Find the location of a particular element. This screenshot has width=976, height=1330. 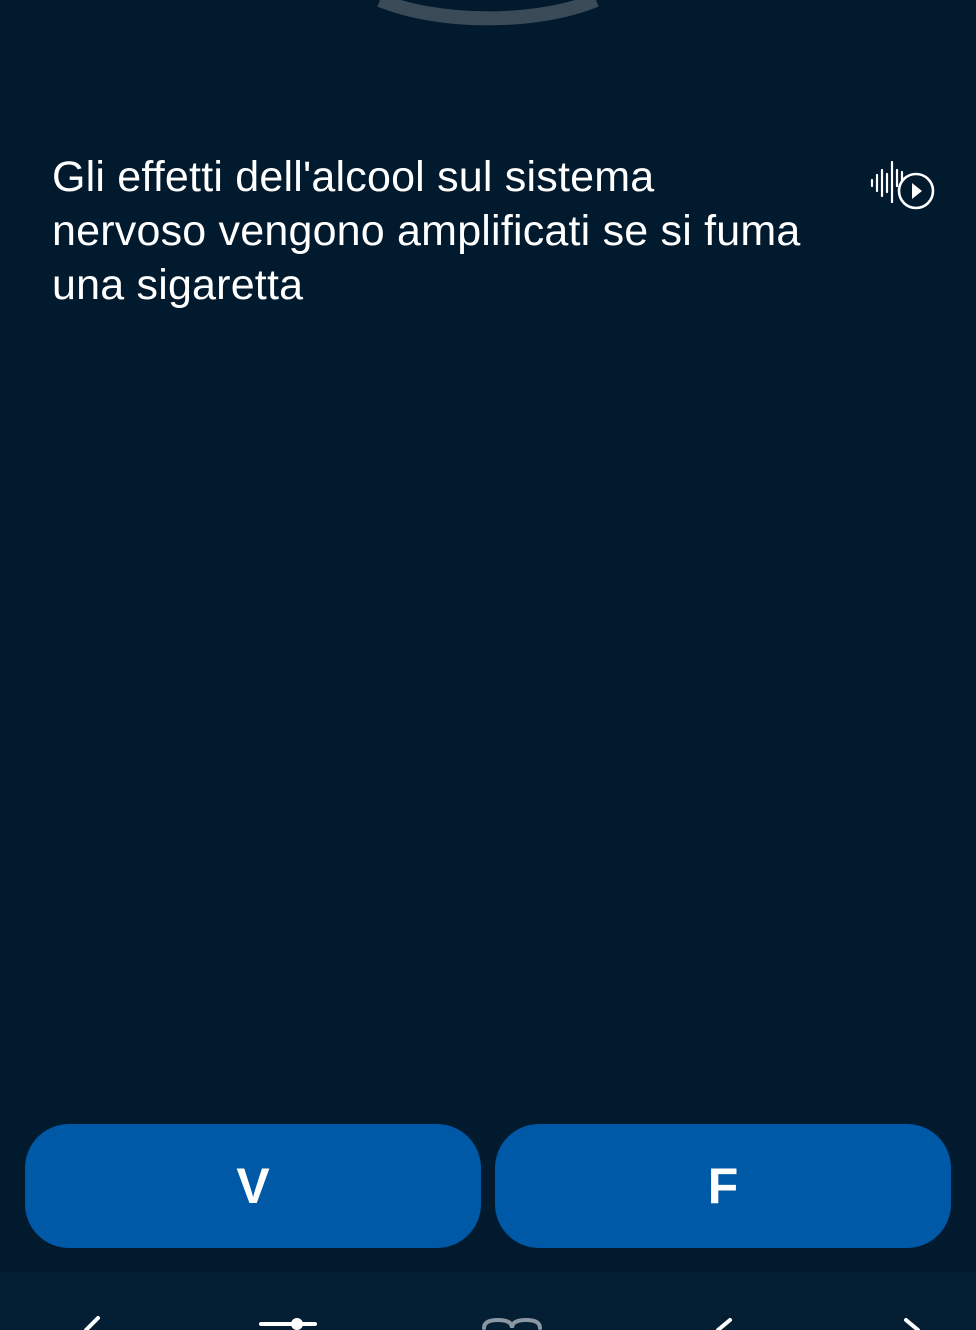

book-icon is located at coordinates (513, 1321).